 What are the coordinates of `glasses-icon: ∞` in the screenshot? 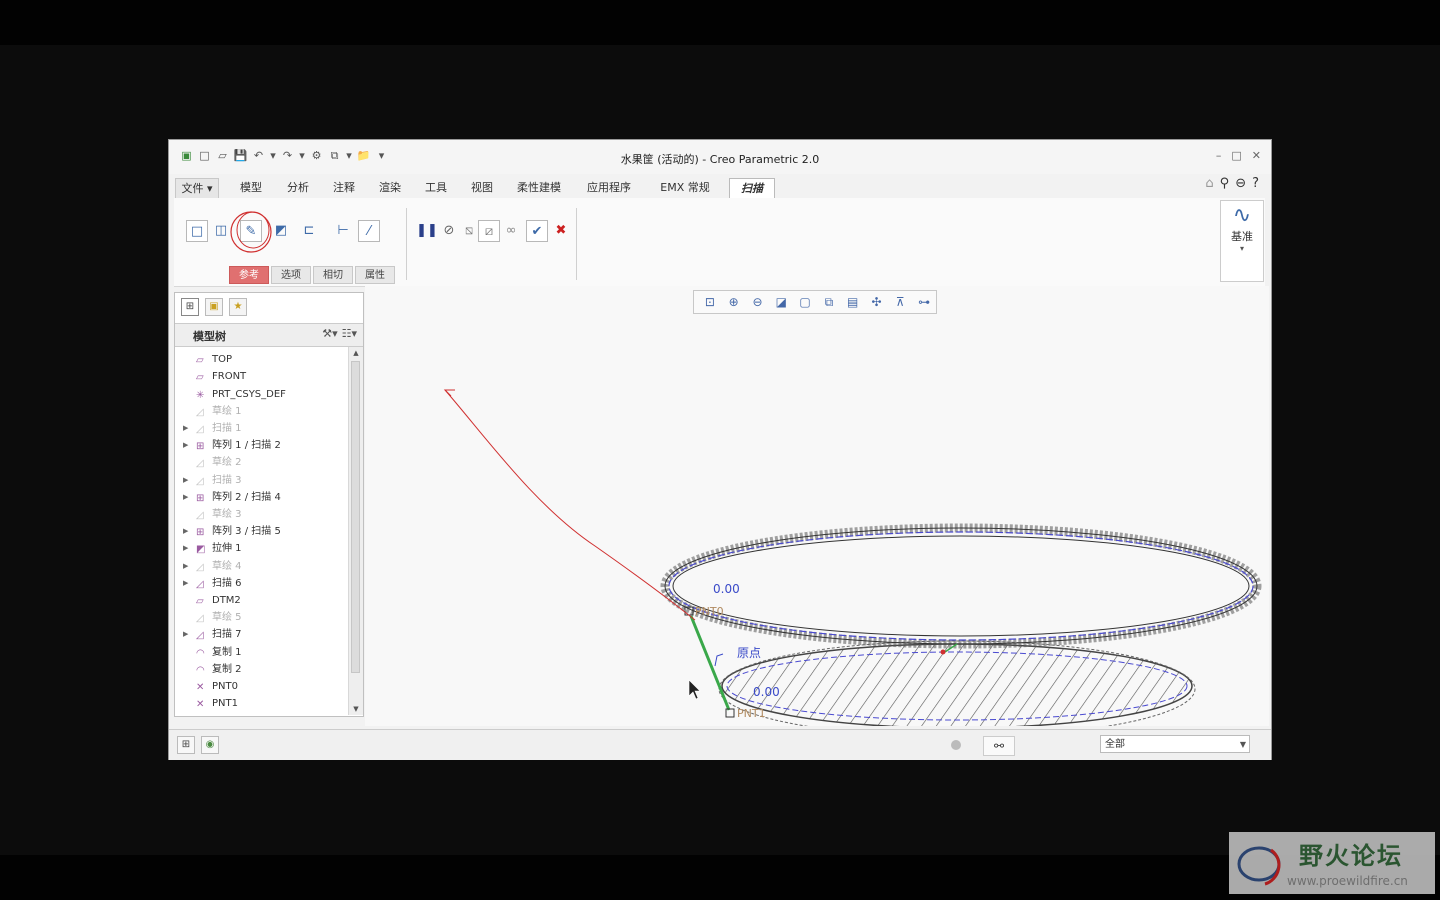 It's located at (511, 231).